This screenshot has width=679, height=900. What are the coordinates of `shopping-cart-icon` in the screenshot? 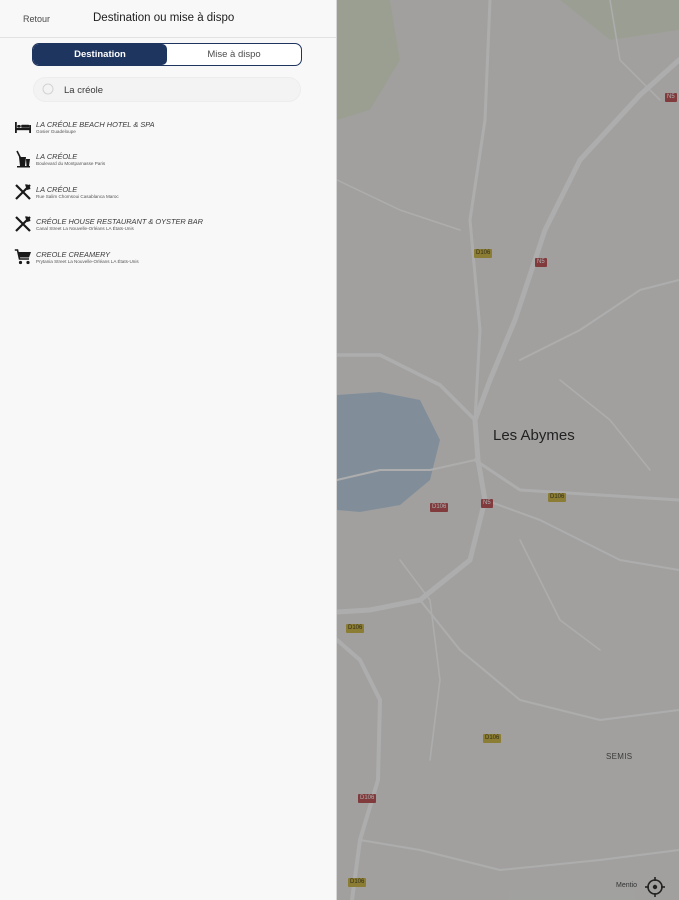 It's located at (22, 256).